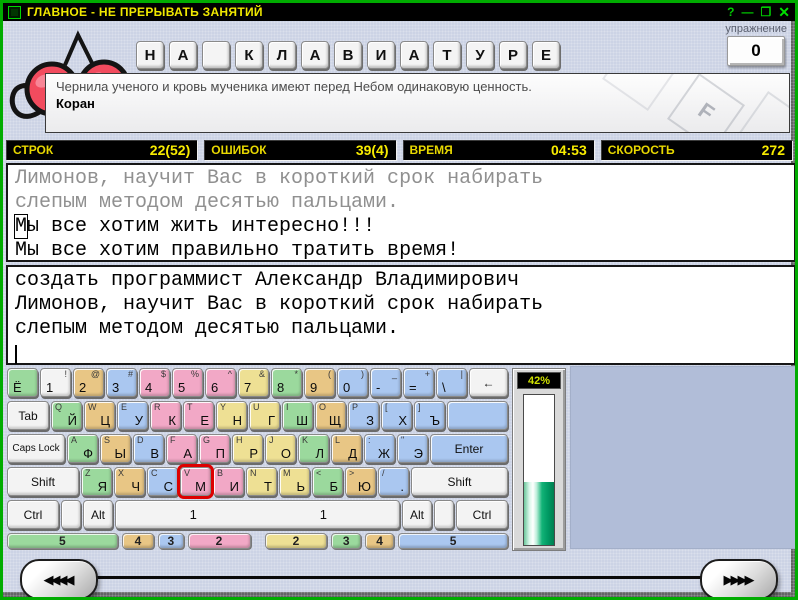 Image resolution: width=798 pixels, height=600 pixels. I want to click on shift-symbol: +, so click(427, 374).